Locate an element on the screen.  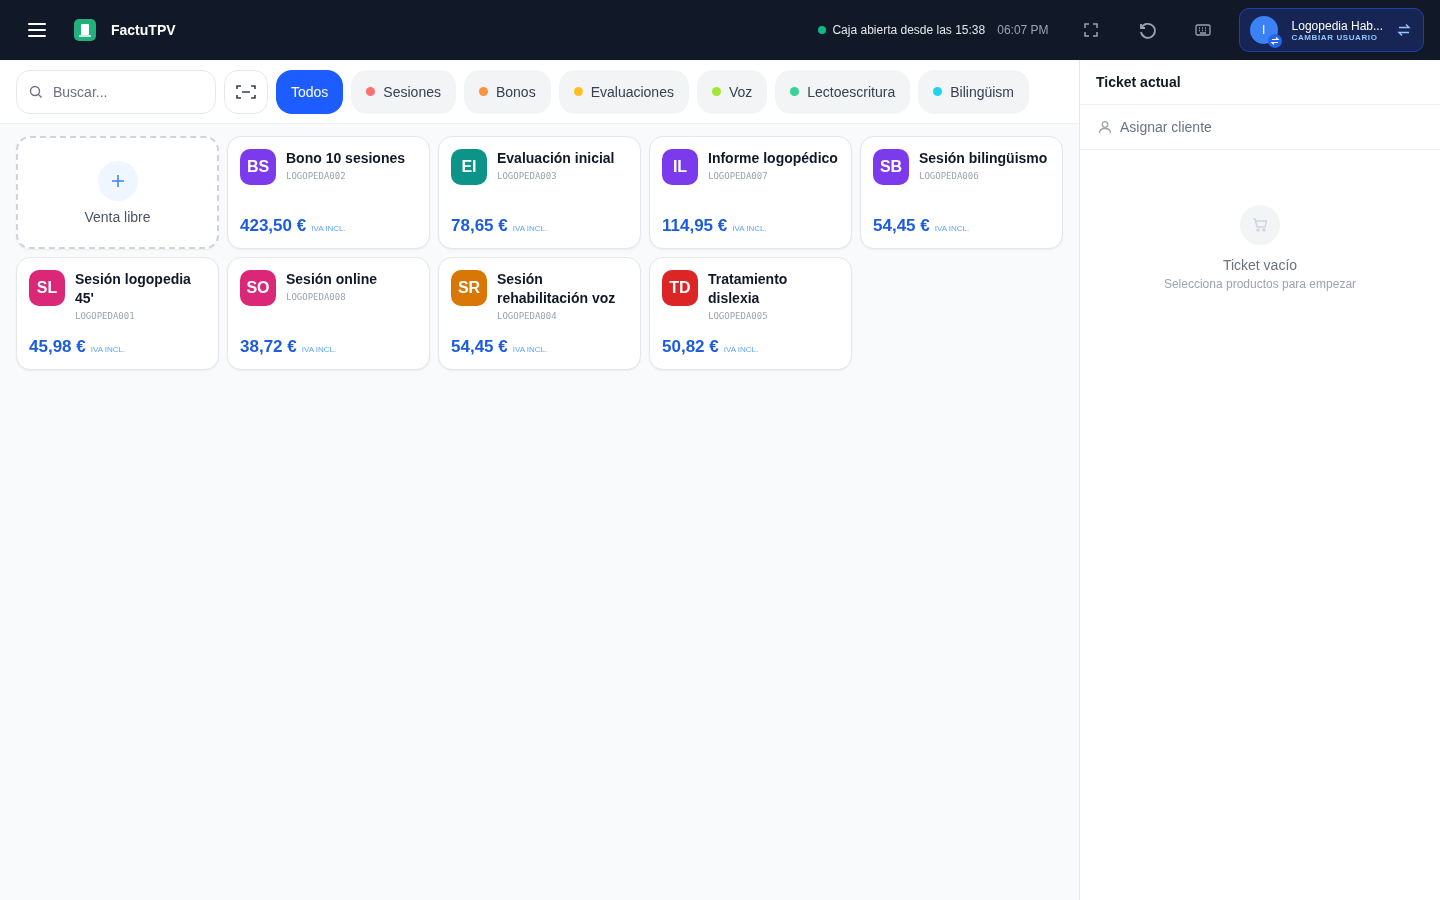
product-name: Sesión online is located at coordinates (331, 279).